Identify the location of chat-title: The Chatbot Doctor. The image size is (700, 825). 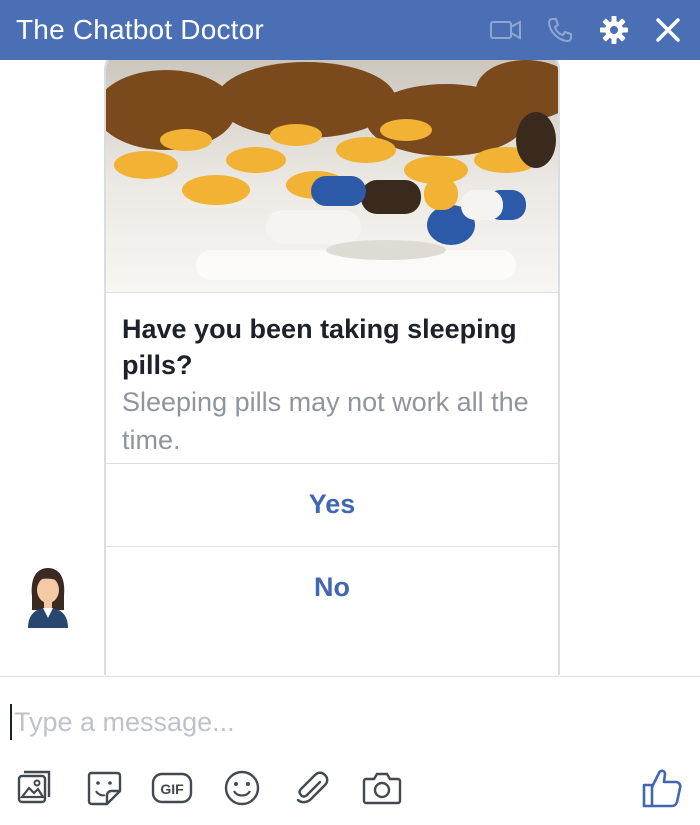
(140, 29).